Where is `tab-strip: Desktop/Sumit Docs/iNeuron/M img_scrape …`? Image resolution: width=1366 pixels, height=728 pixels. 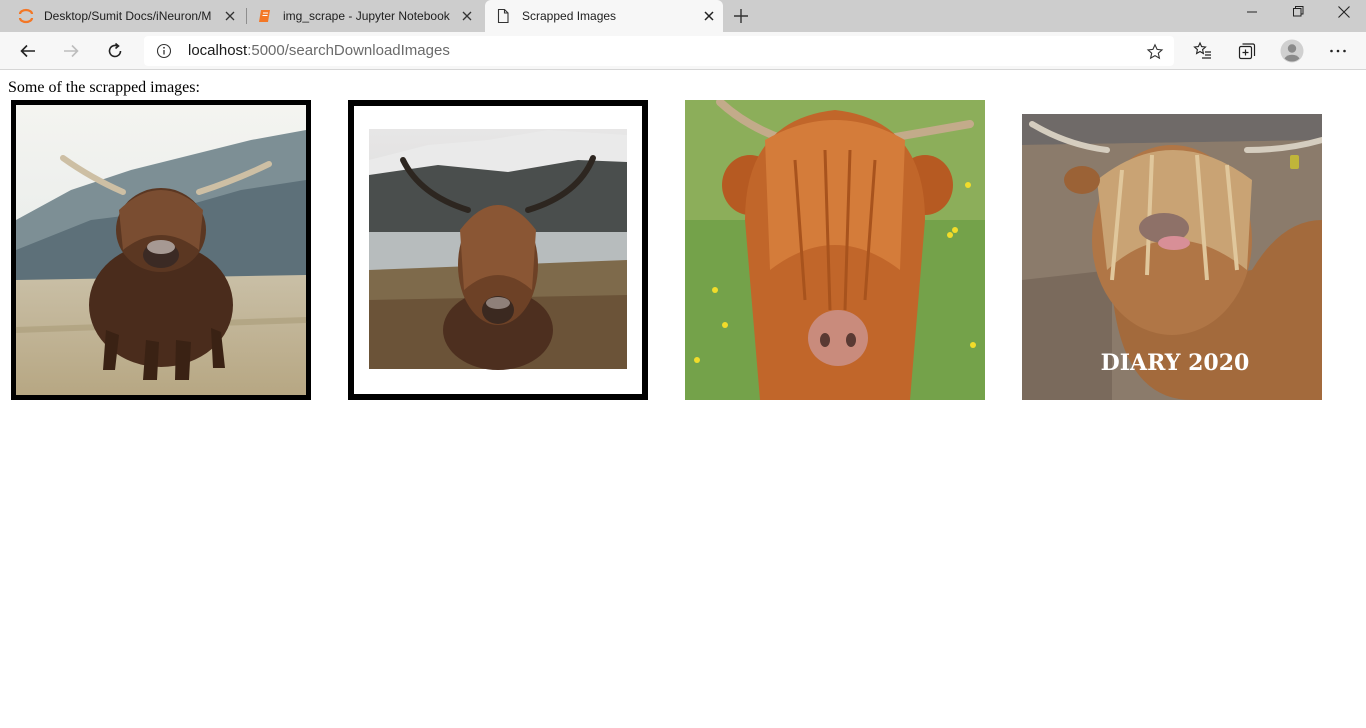
tab-strip: Desktop/Sumit Docs/iNeuron/M img_scrape … is located at coordinates (683, 16).